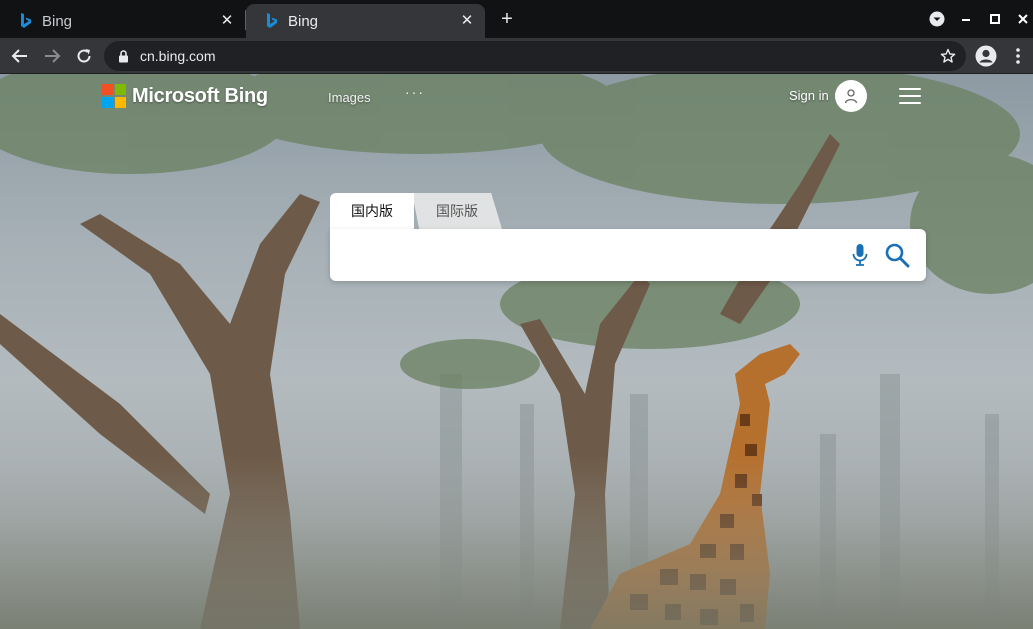 The width and height of the screenshot is (1033, 629). I want to click on more-vert-icon, so click(1018, 56).